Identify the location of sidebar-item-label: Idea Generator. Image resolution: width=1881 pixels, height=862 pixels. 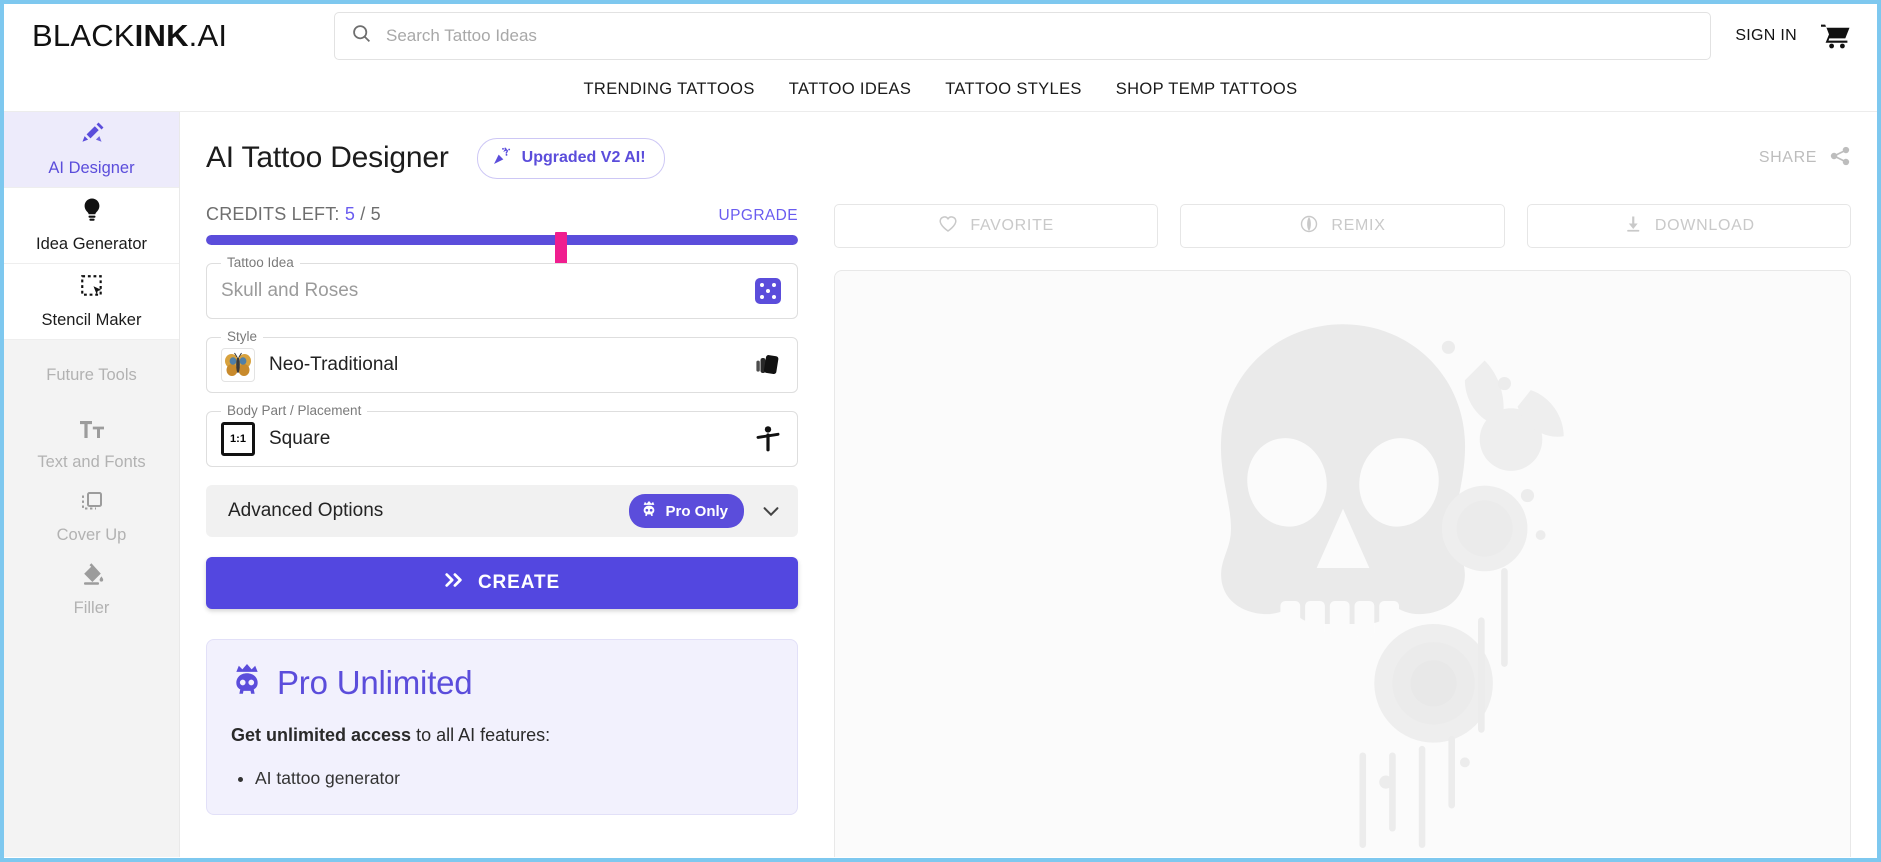
(91, 244).